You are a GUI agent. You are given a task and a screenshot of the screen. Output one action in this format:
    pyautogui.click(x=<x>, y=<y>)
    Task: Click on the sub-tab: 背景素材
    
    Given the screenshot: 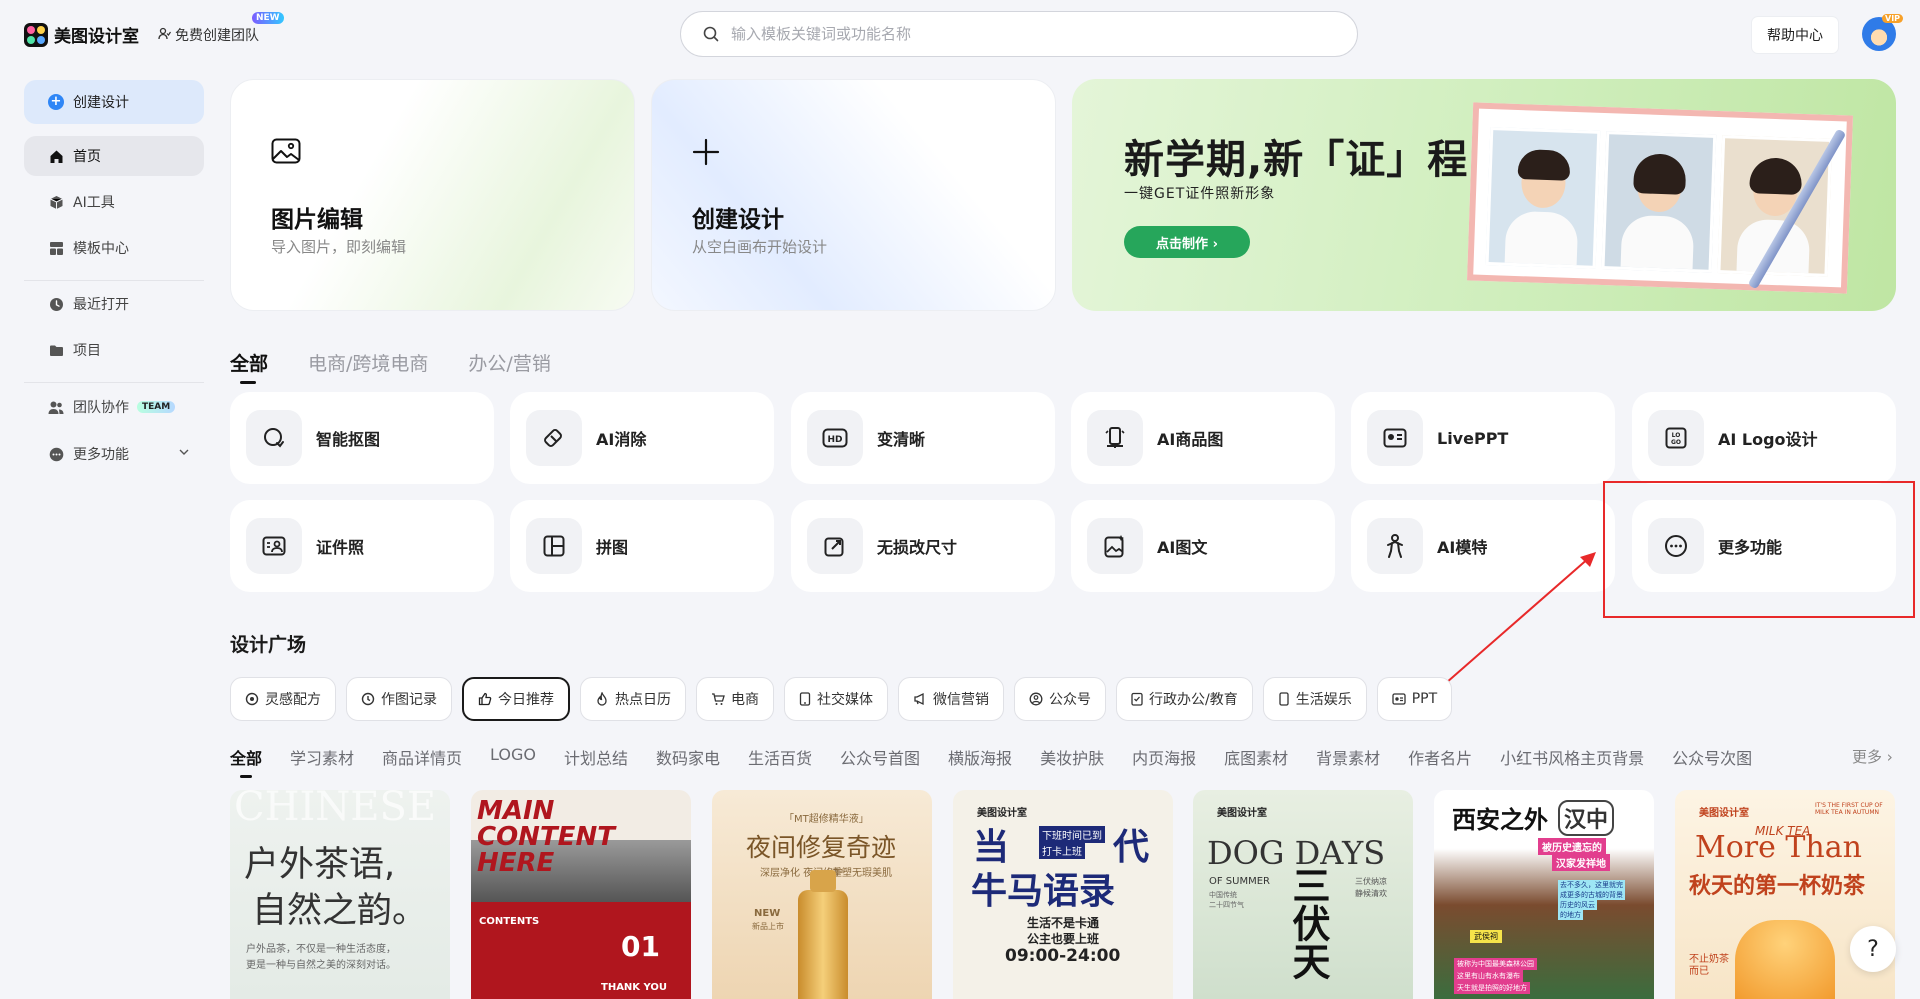 What is the action you would take?
    pyautogui.click(x=1348, y=757)
    